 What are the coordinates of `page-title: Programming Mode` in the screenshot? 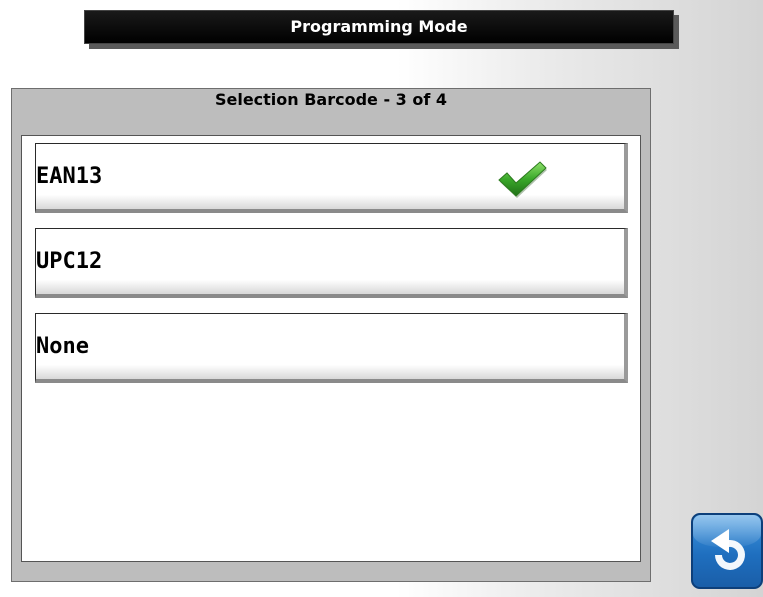 It's located at (379, 27).